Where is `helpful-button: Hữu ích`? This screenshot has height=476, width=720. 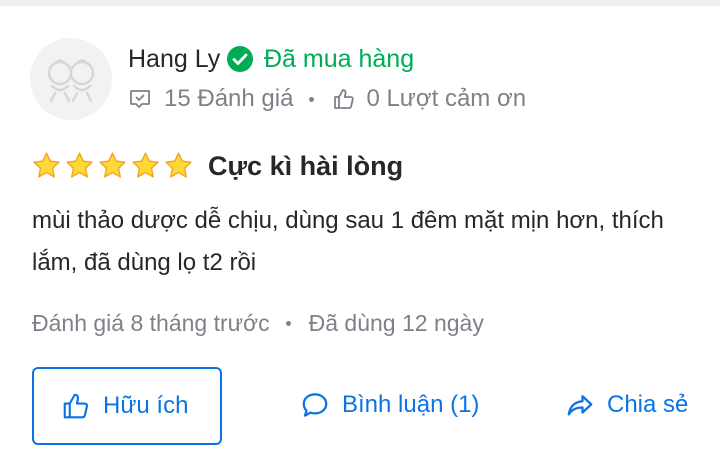 helpful-button: Hữu ích is located at coordinates (127, 406).